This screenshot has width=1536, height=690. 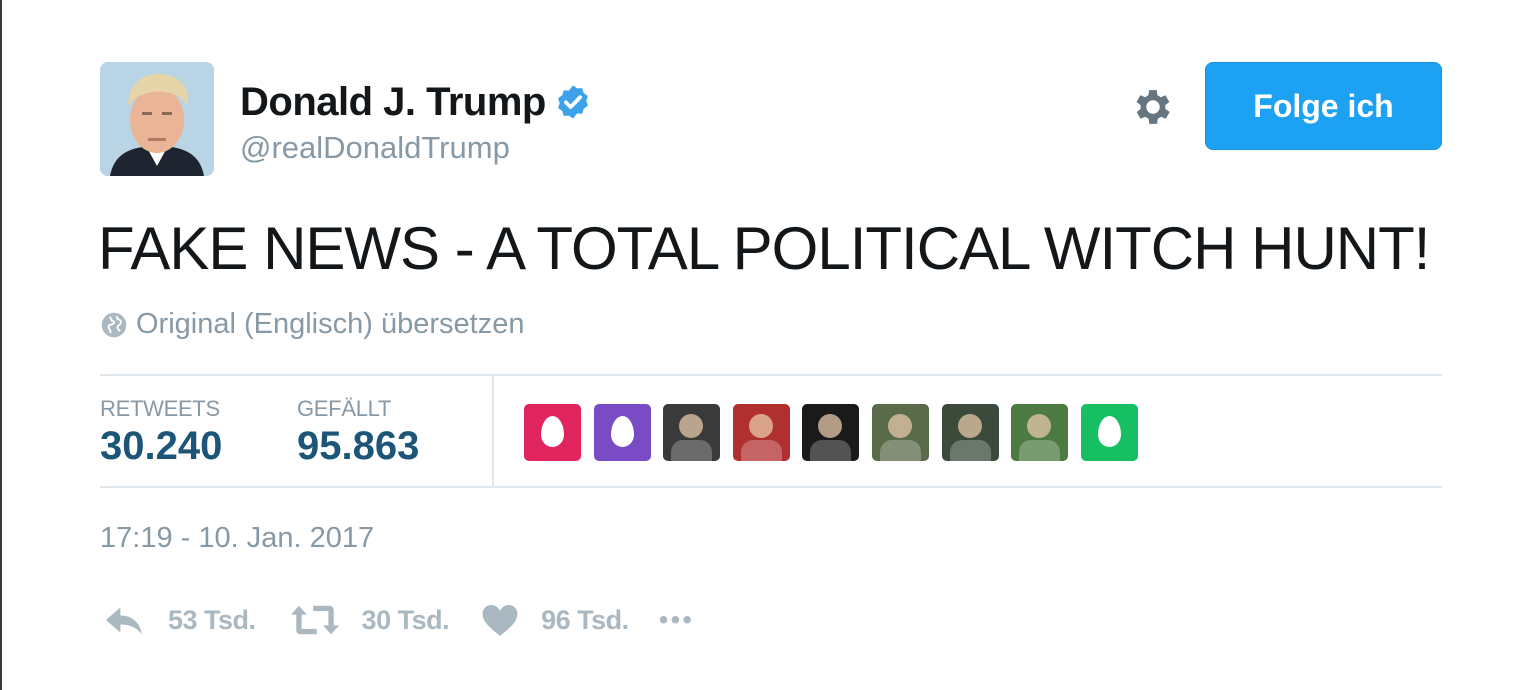 I want to click on verified-badge-icon, so click(x=572, y=102).